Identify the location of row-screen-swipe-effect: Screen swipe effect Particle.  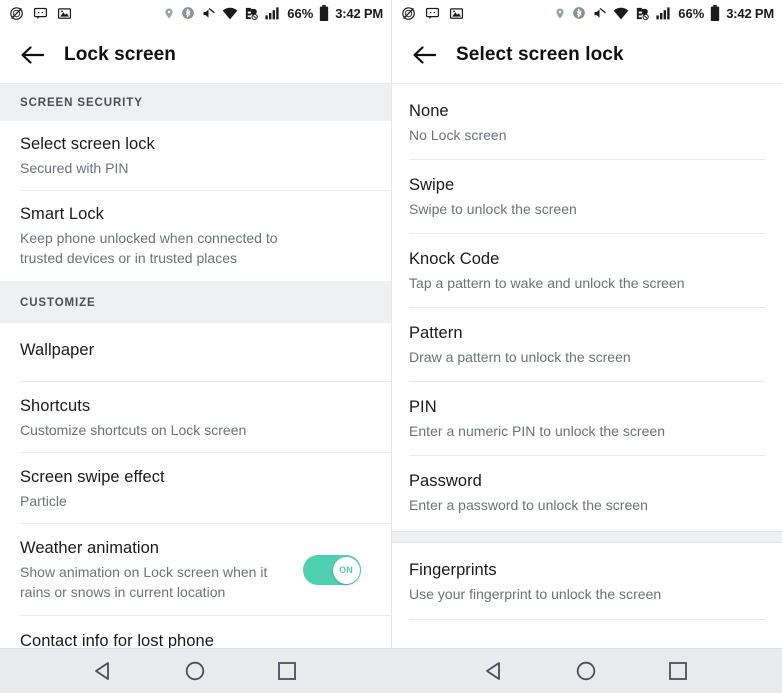
(195, 489).